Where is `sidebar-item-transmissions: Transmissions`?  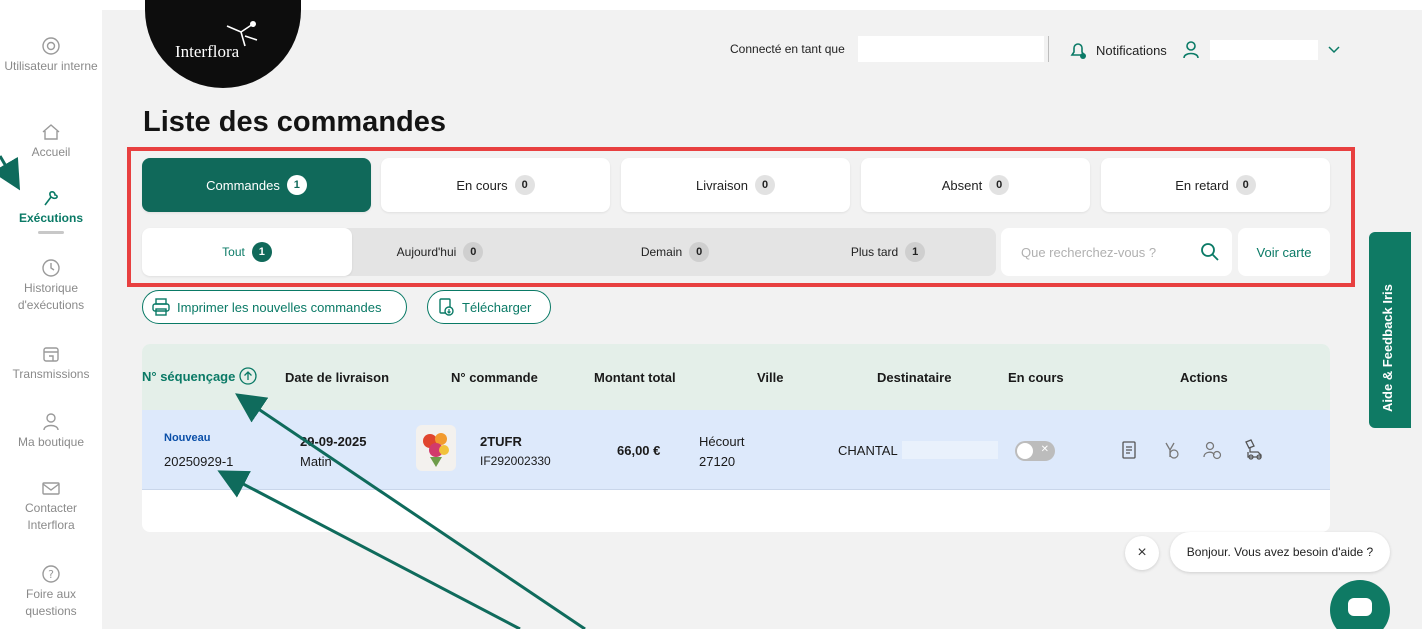 sidebar-item-transmissions: Transmissions is located at coordinates (51, 363).